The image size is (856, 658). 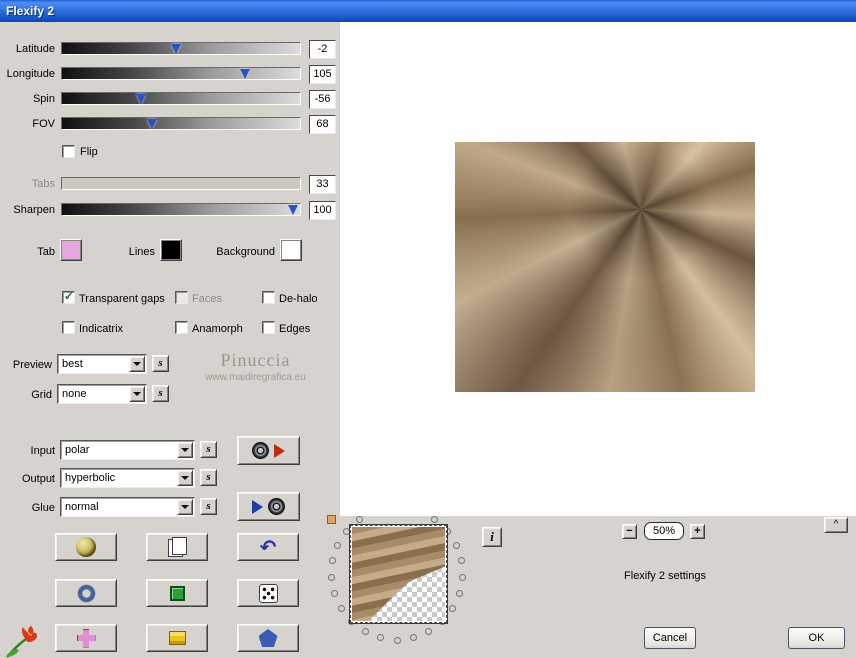 What do you see at coordinates (152, 124) in the screenshot?
I see `fov-slider-thumb` at bounding box center [152, 124].